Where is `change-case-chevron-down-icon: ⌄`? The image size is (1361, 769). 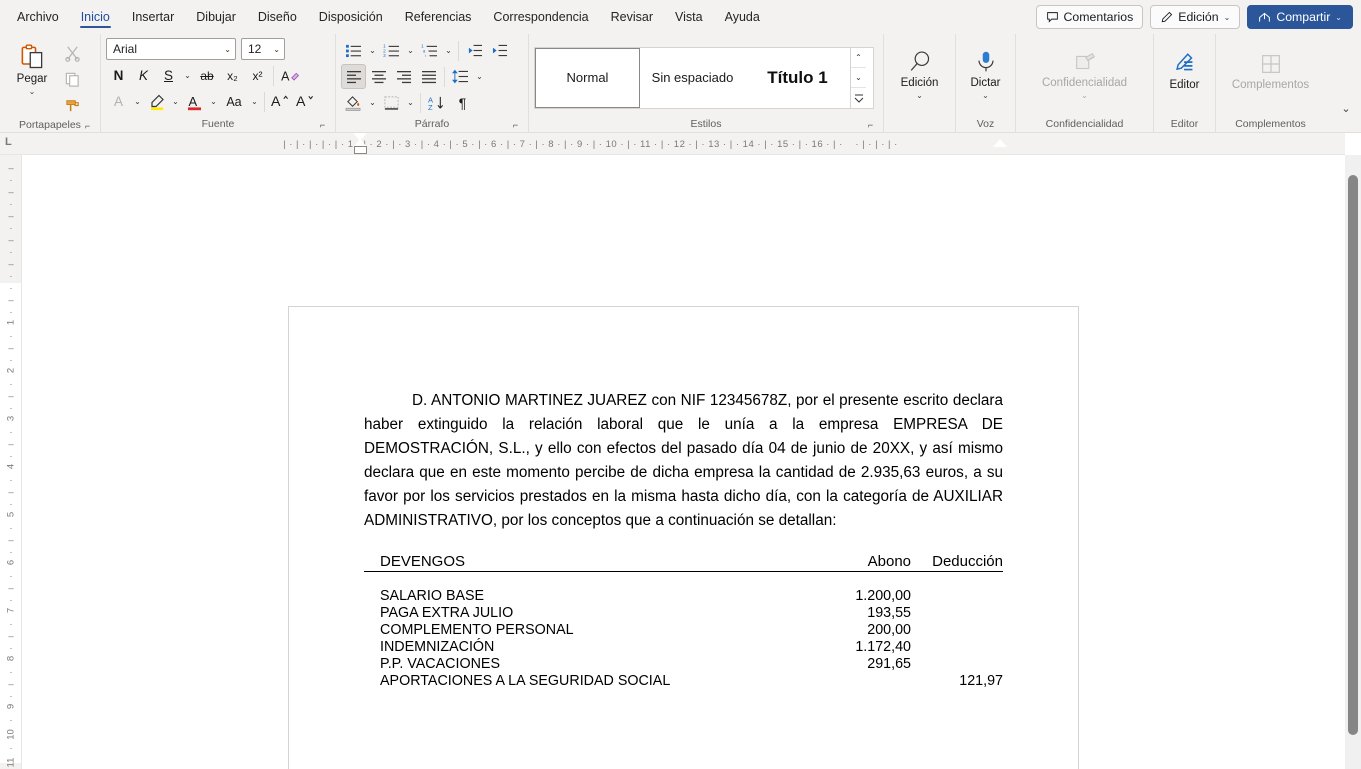
change-case-chevron-down-icon: ⌄ is located at coordinates (254, 101).